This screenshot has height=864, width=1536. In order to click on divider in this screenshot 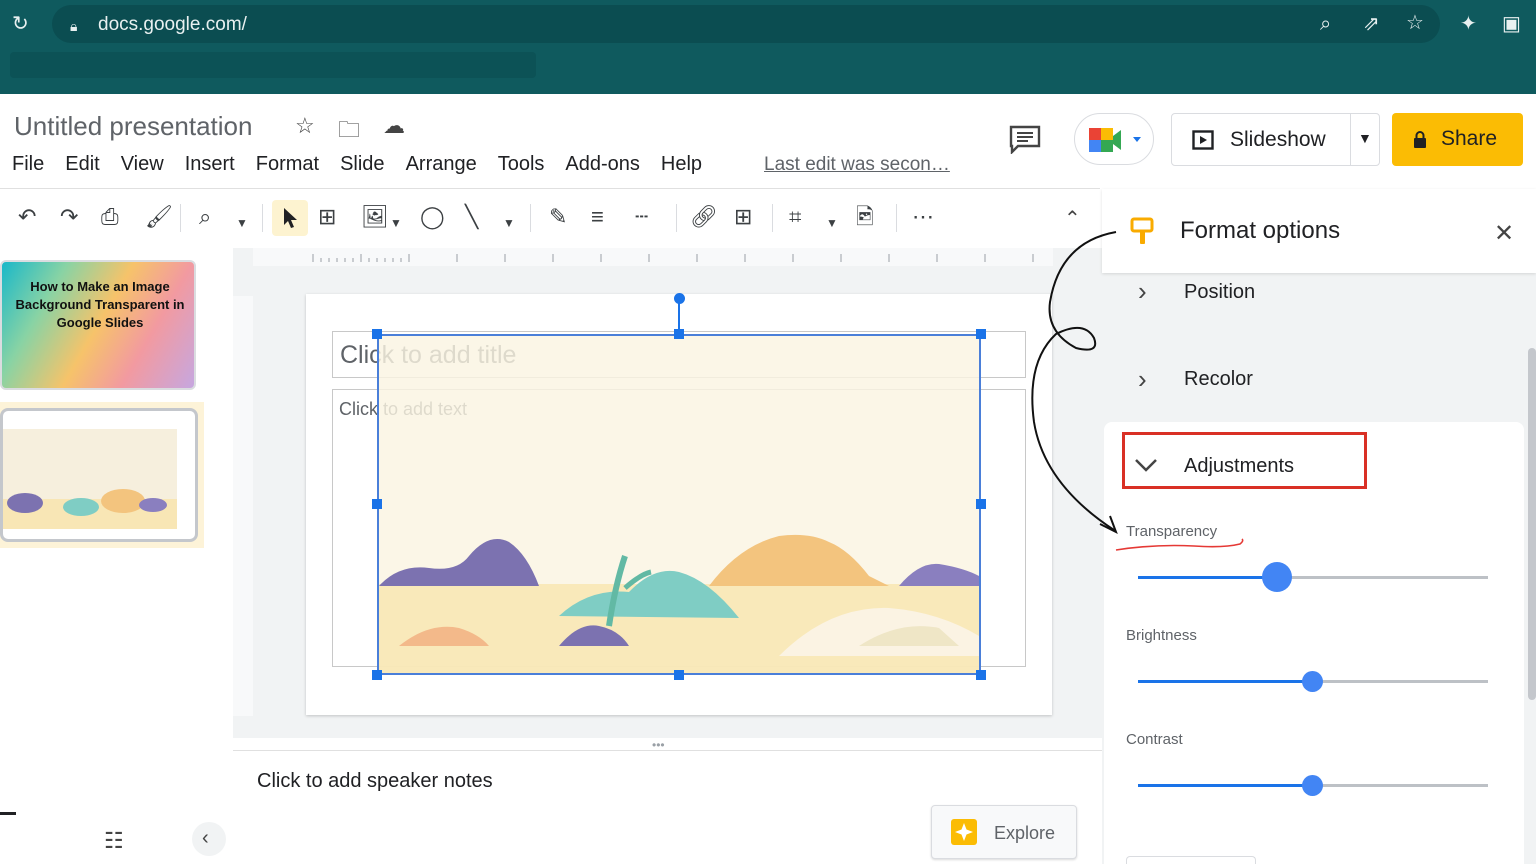, I will do `click(1350, 139)`.